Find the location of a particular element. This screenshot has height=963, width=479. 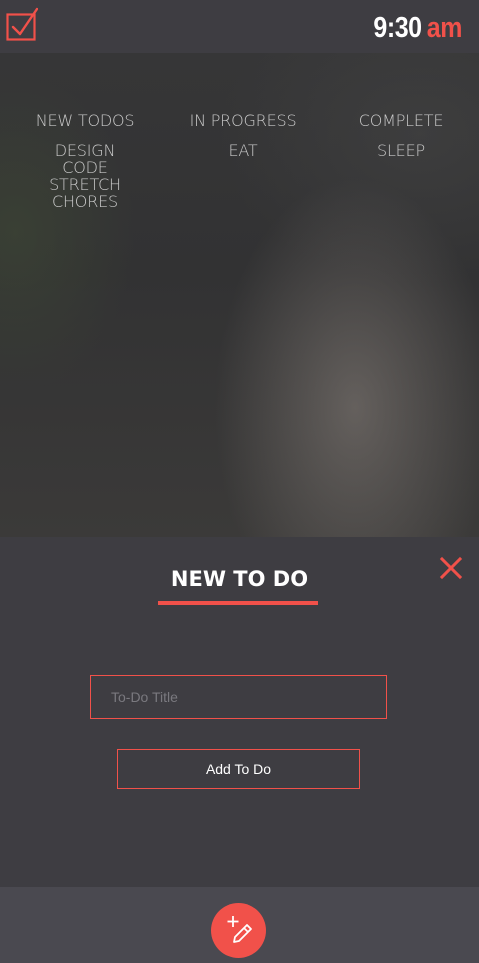

column-new-todos: NEW TODOS DESIGN CODE STRETCH CHORES is located at coordinates (85, 160).